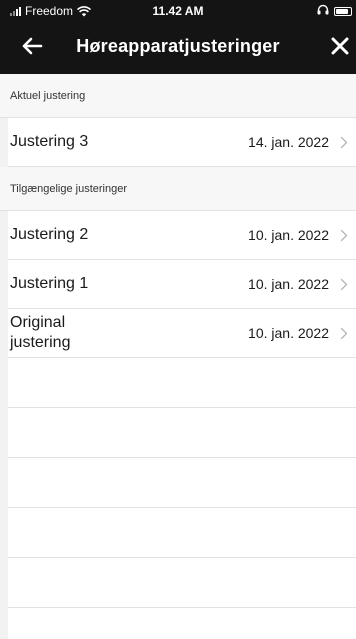  I want to click on adjustment-name: Justering 1, so click(49, 283).